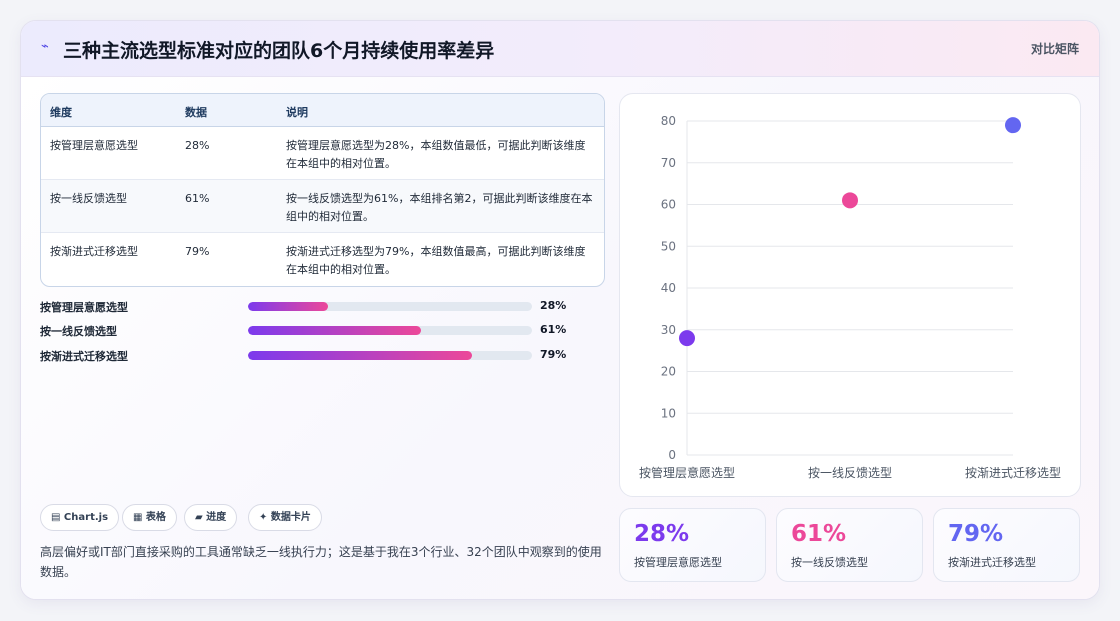 The image size is (1120, 621). I want to click on column-header-description: 说明, so click(297, 112).